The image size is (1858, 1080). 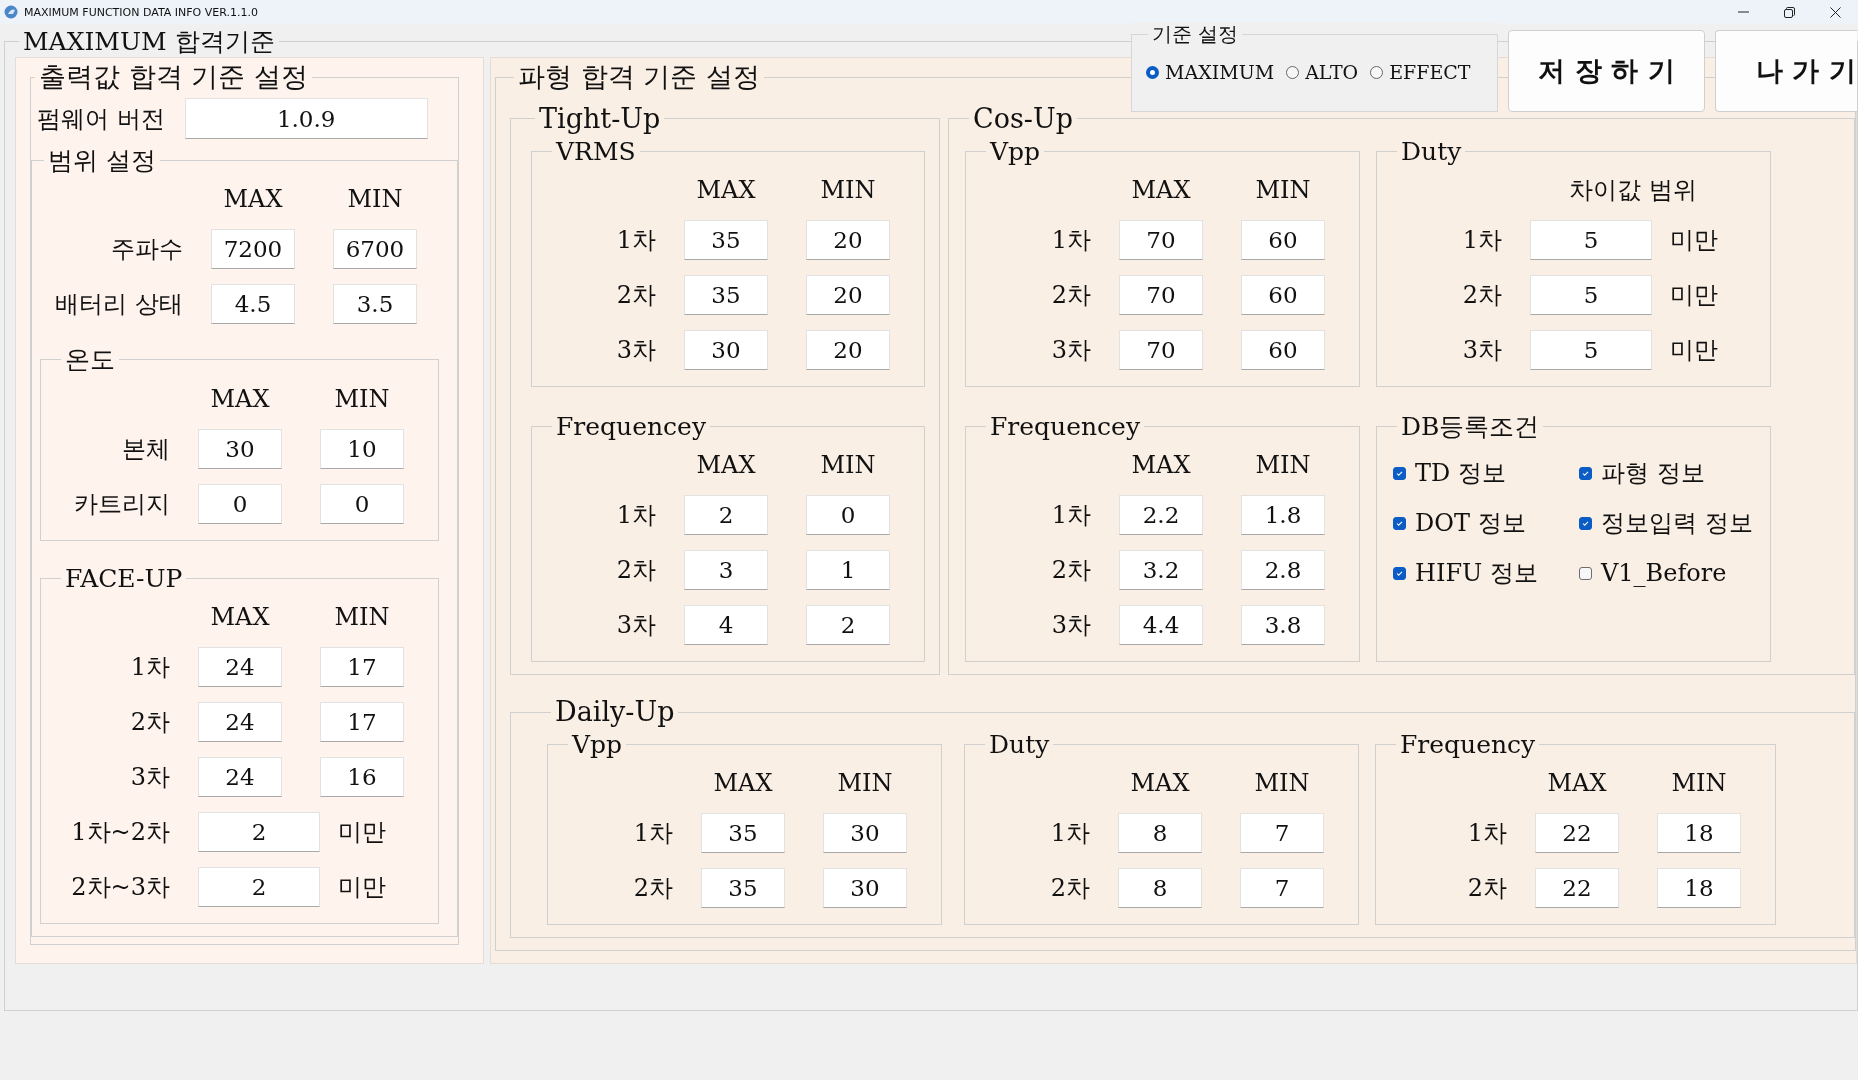 I want to click on action-button: 나 가 기, so click(x=1786, y=71).